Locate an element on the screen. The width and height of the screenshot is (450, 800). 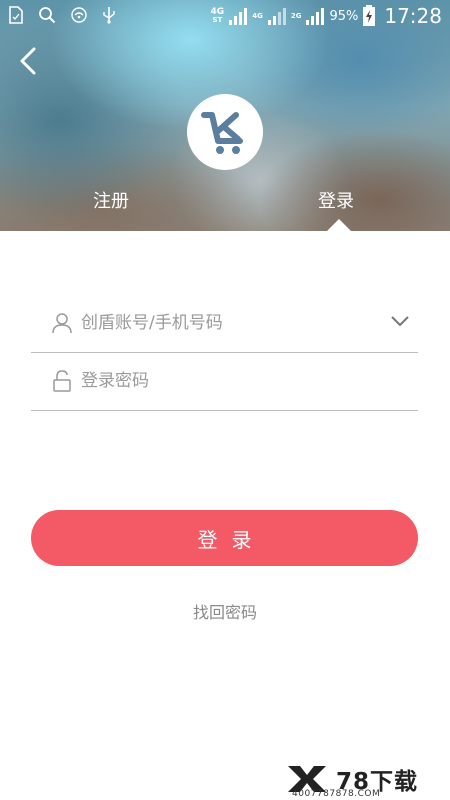
usb-icon is located at coordinates (109, 15).